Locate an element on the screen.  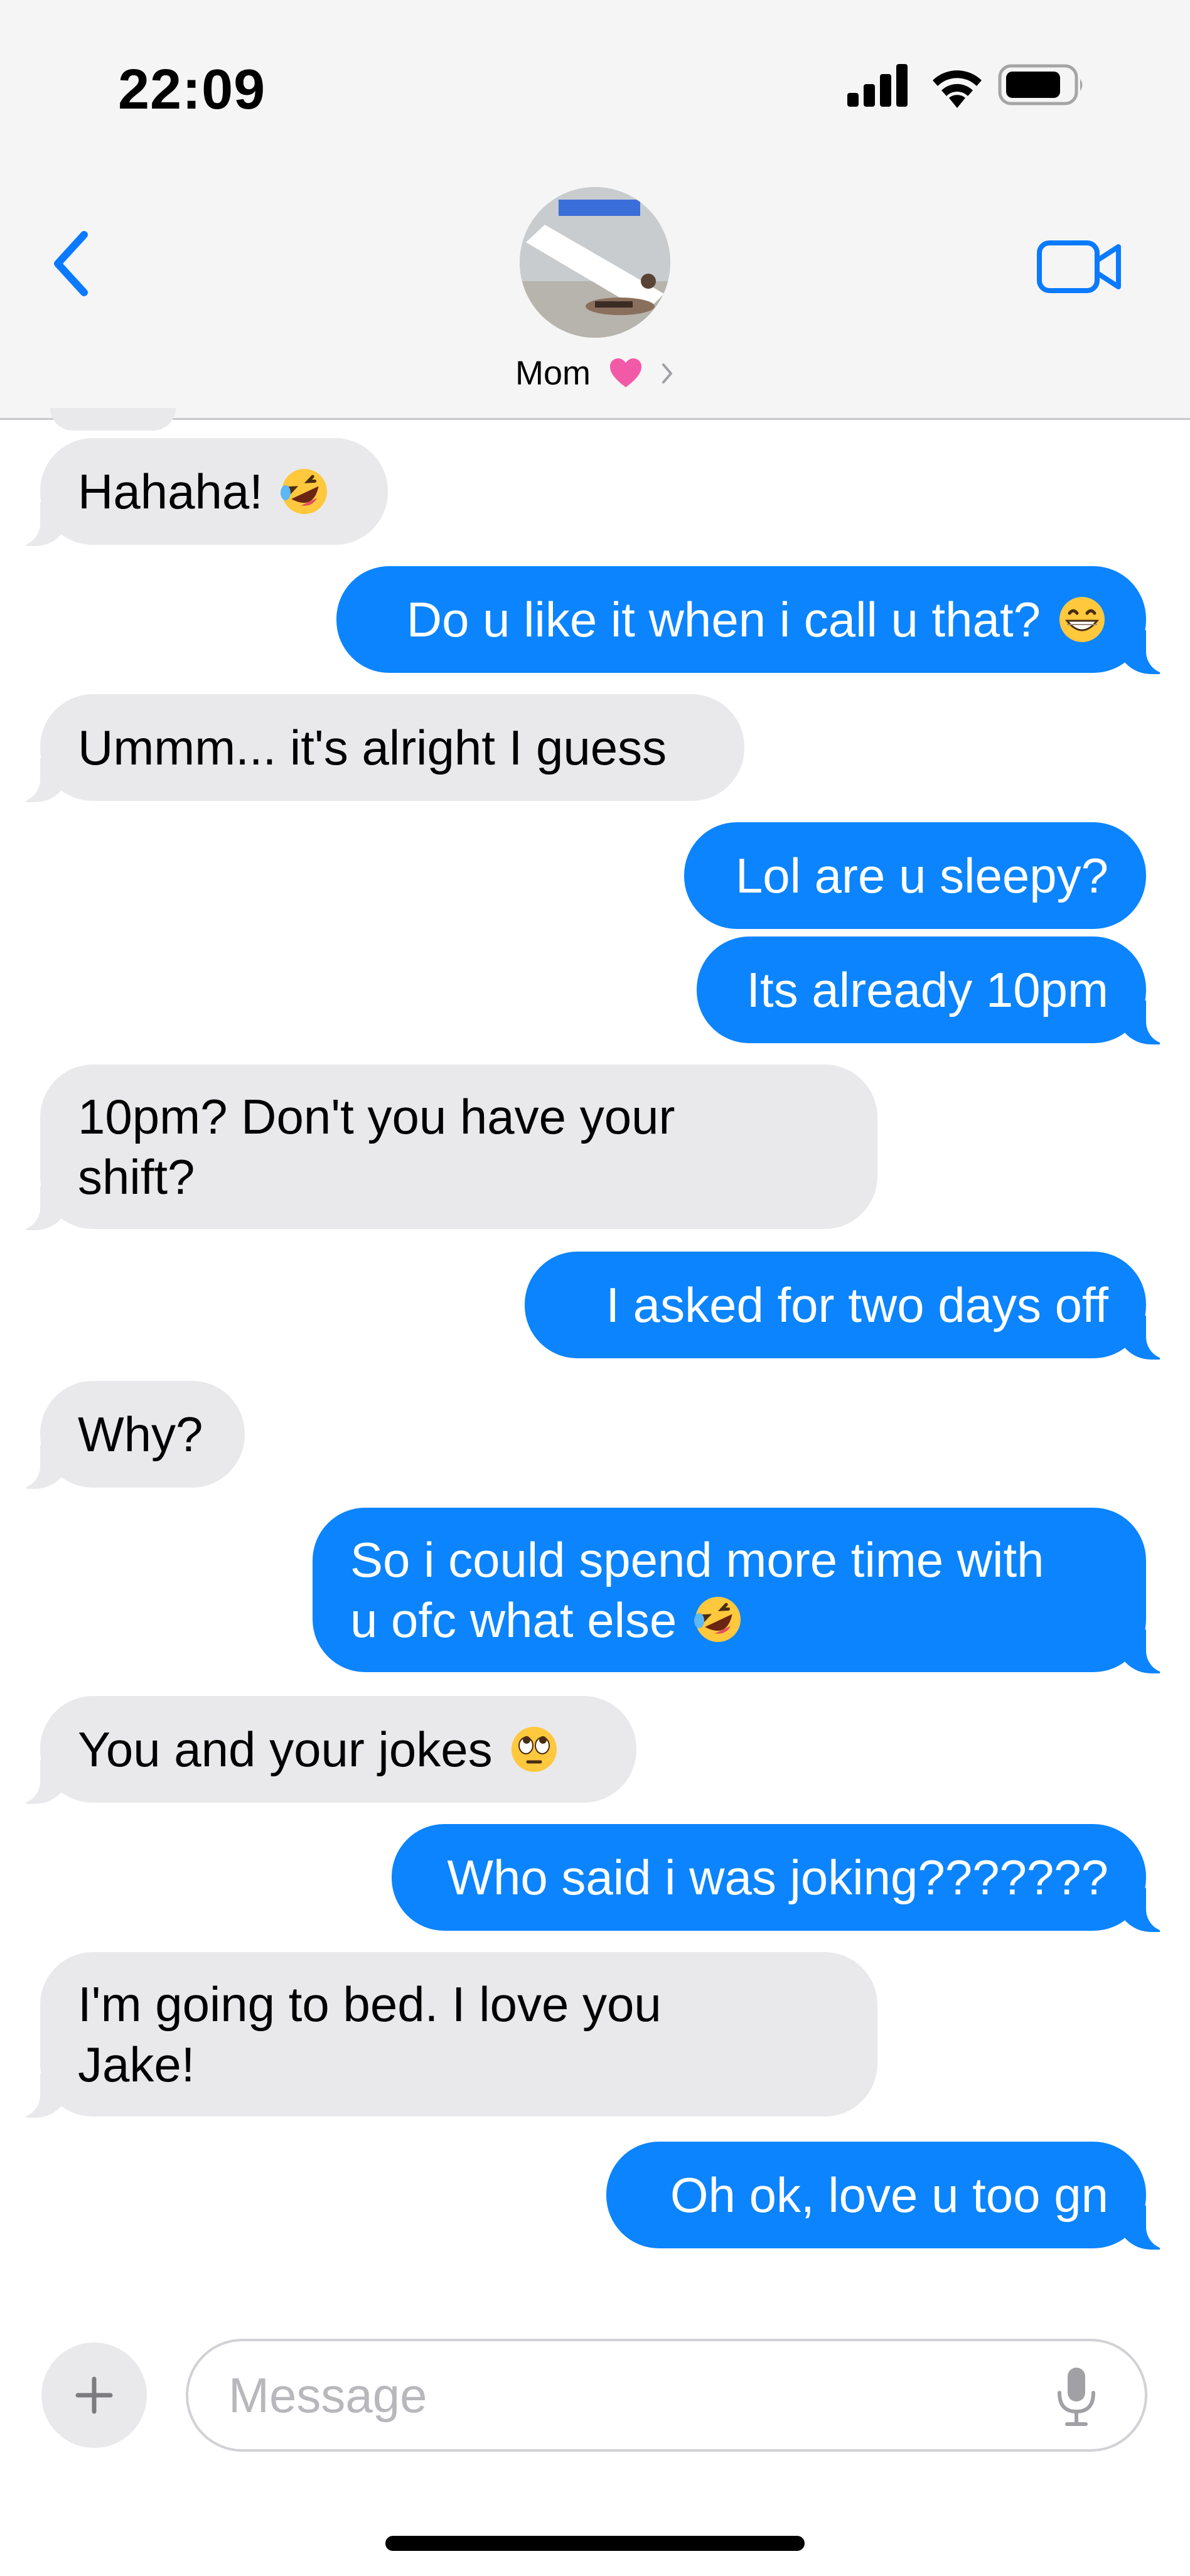
message-line: 10pm? Don't you have your is located at coordinates (376, 1116).